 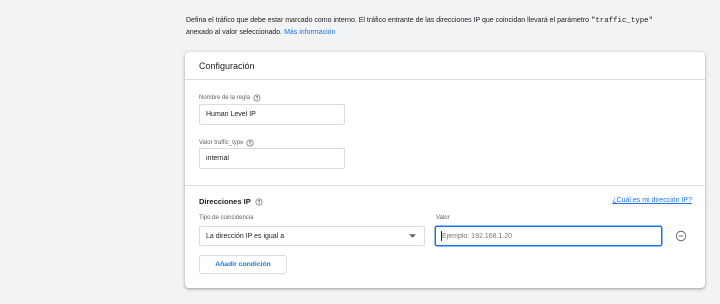 I want to click on what-is-my-ip-link: ¿Cuál es mi dirección IP?, so click(x=652, y=200).